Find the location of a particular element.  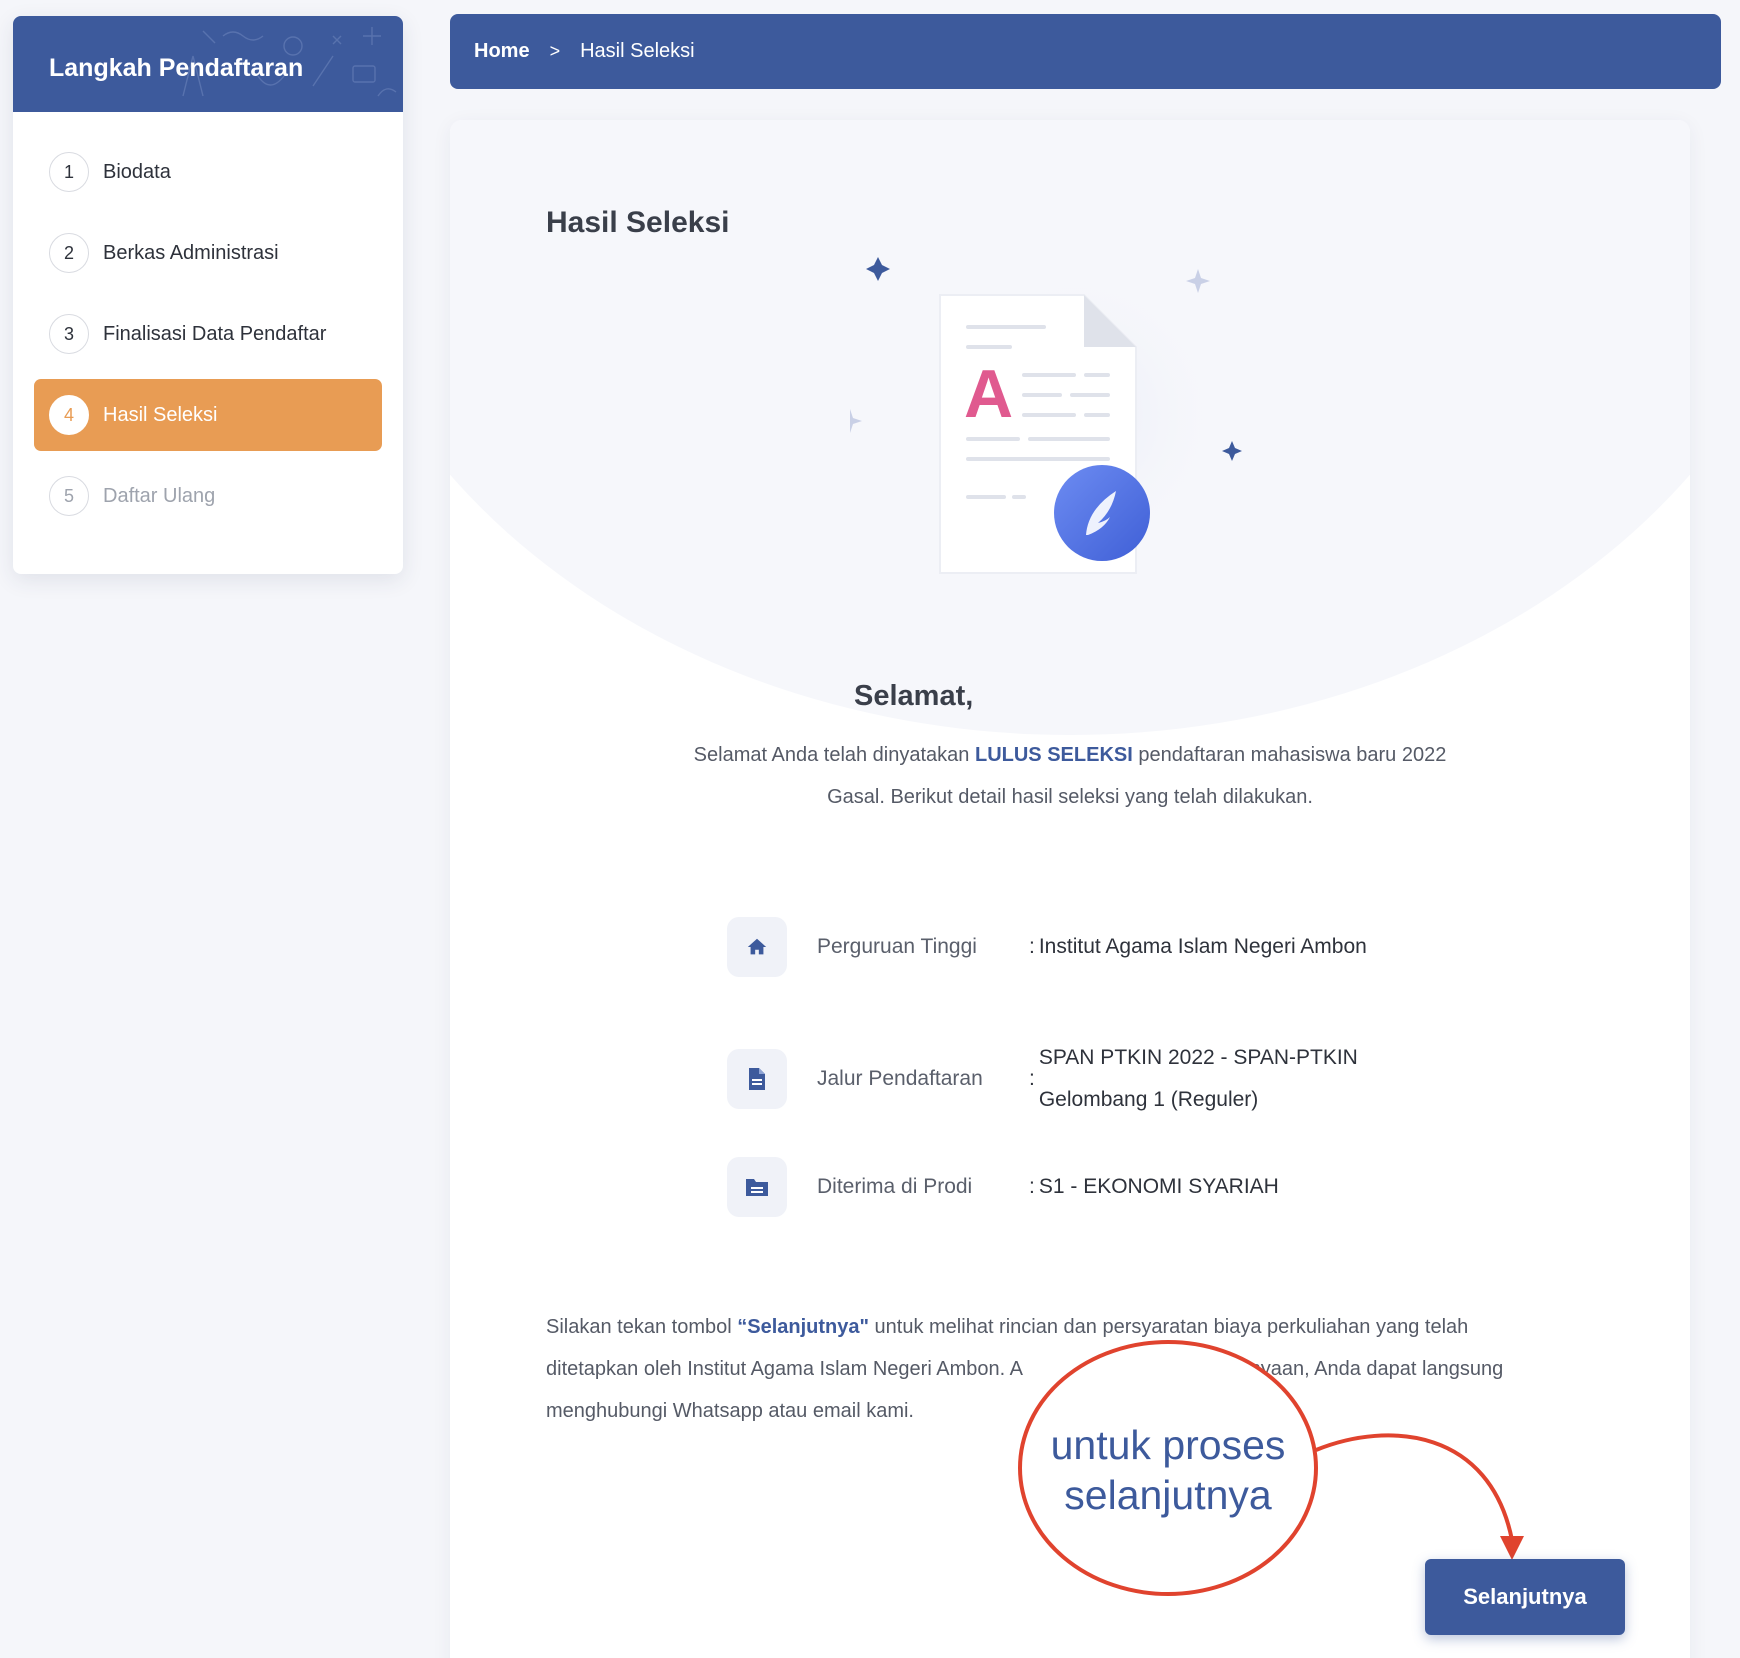

step-label: Finalisasi Data Pendaftar is located at coordinates (215, 333).